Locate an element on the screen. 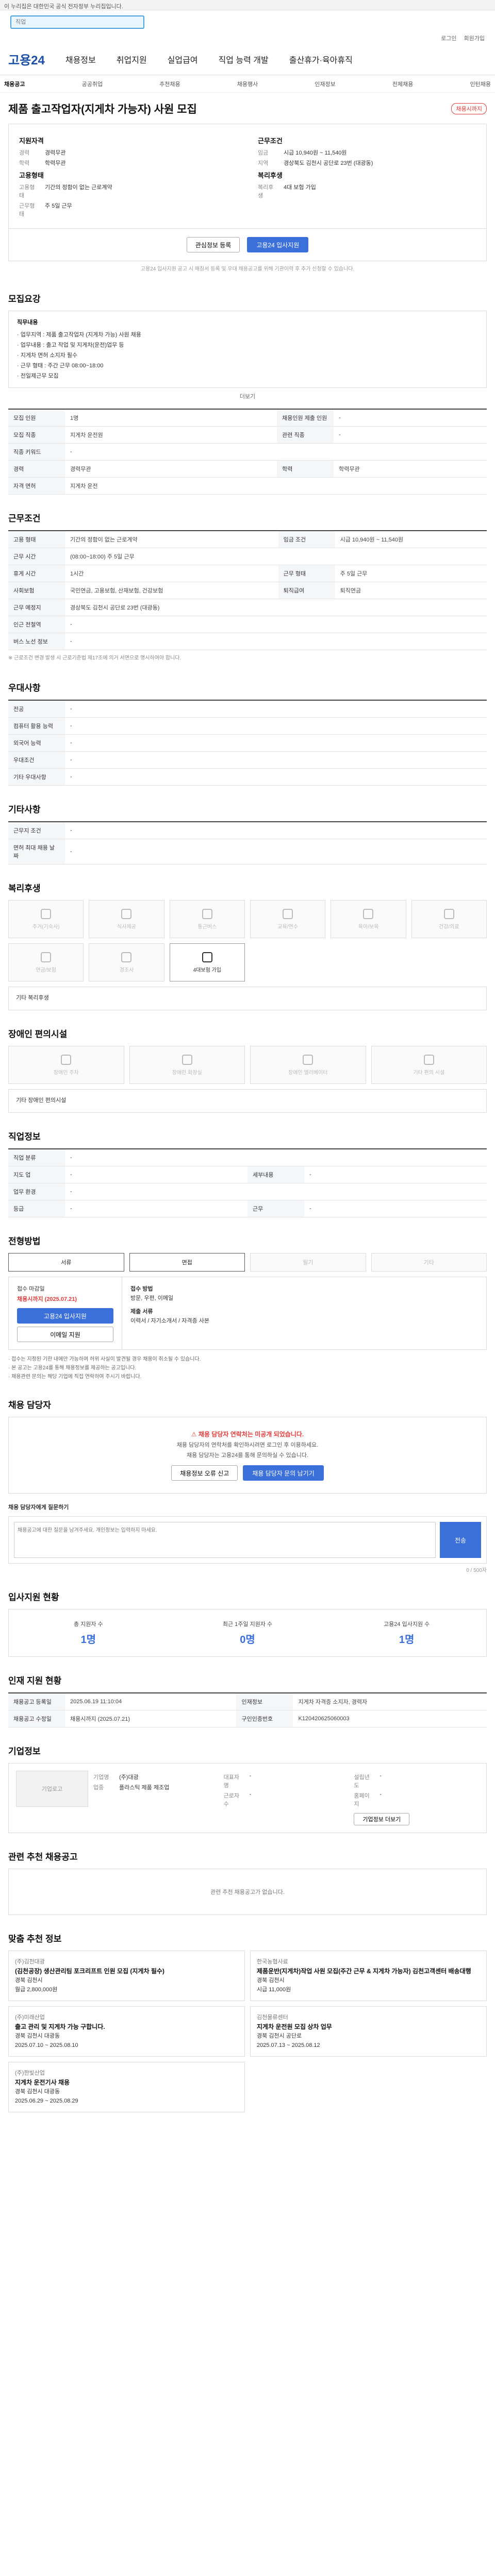 The width and height of the screenshot is (495, 2576). subnav-item: 채용행사 is located at coordinates (247, 84).